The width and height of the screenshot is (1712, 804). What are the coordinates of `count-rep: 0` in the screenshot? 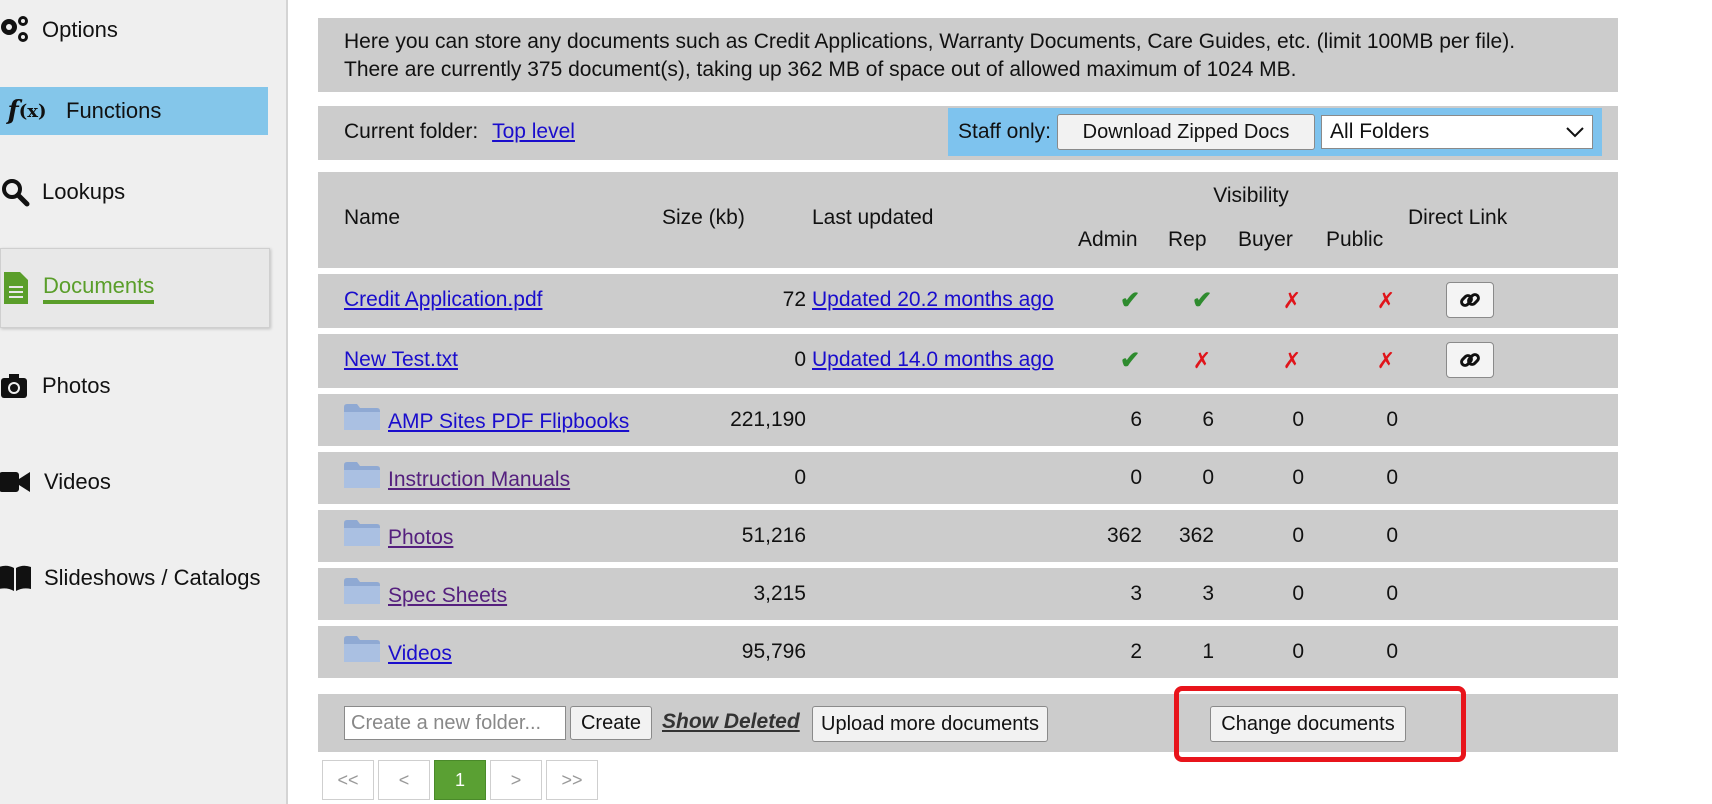 It's located at (1208, 477).